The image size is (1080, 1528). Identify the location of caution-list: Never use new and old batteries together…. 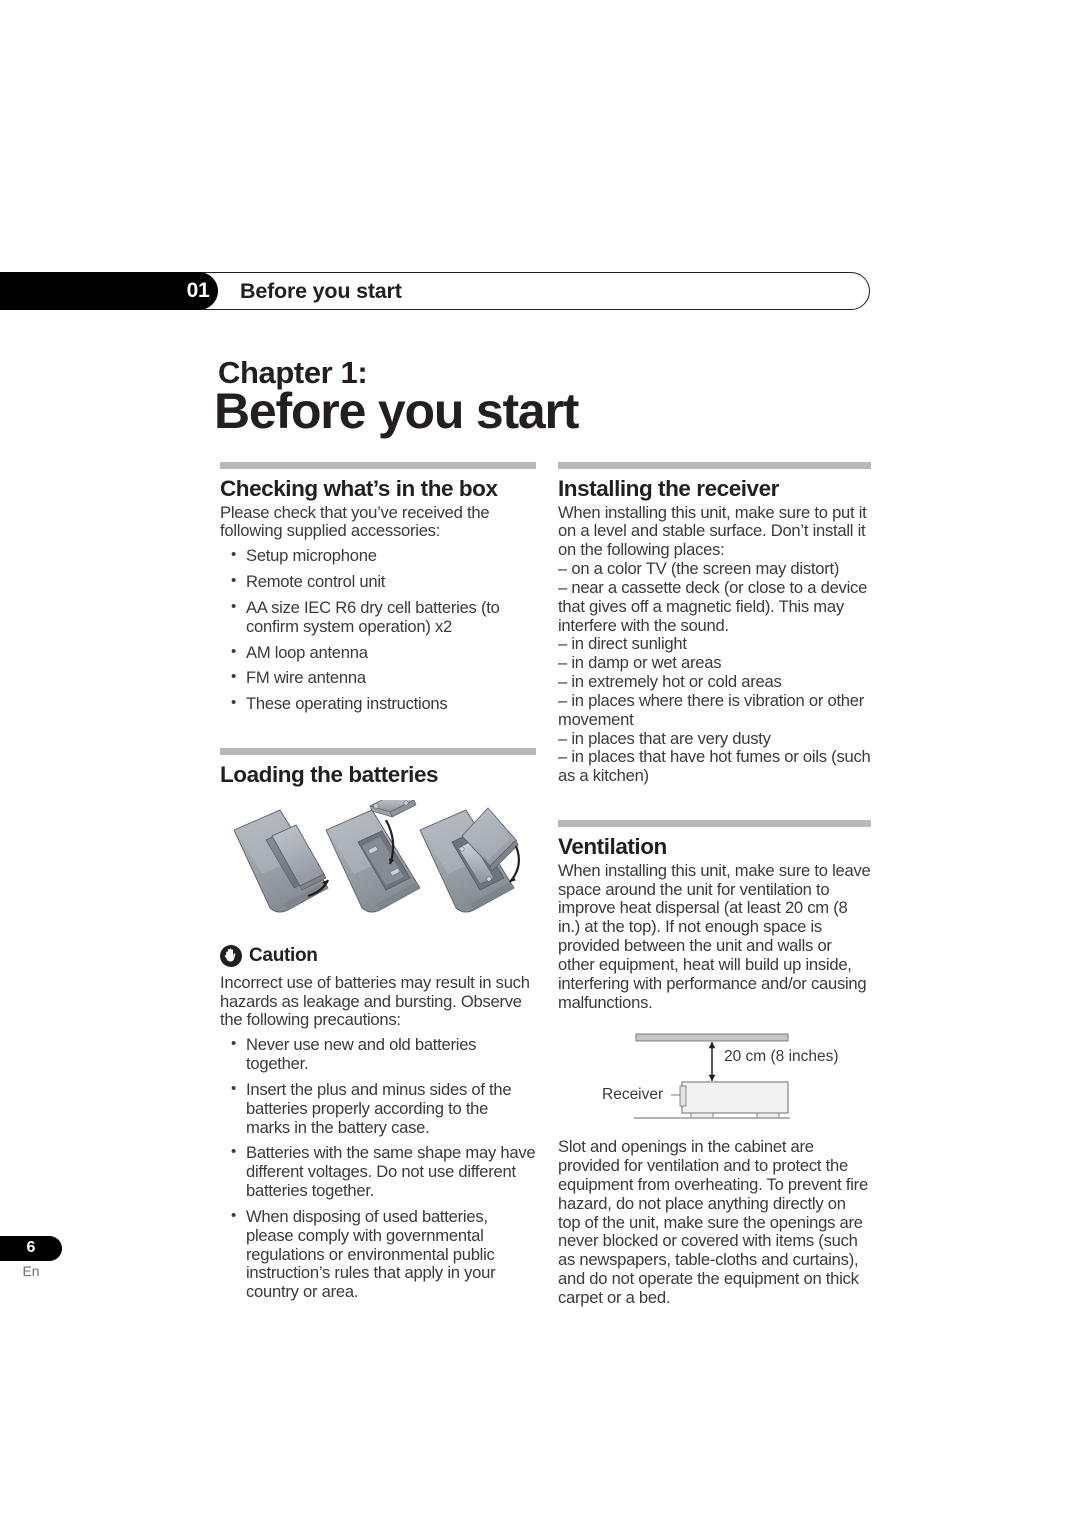
(378, 1168).